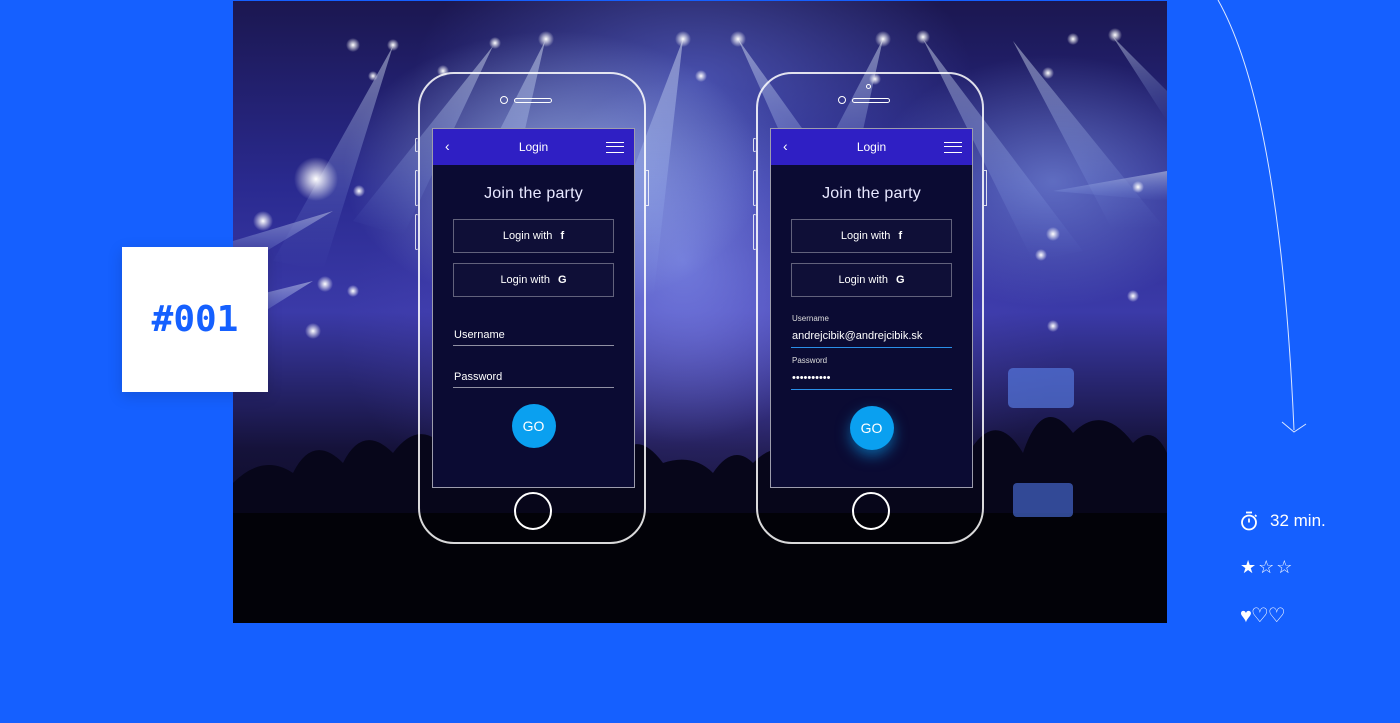 This screenshot has width=1400, height=723. Describe the element at coordinates (533, 335) in the screenshot. I see `username-field: Username` at that location.